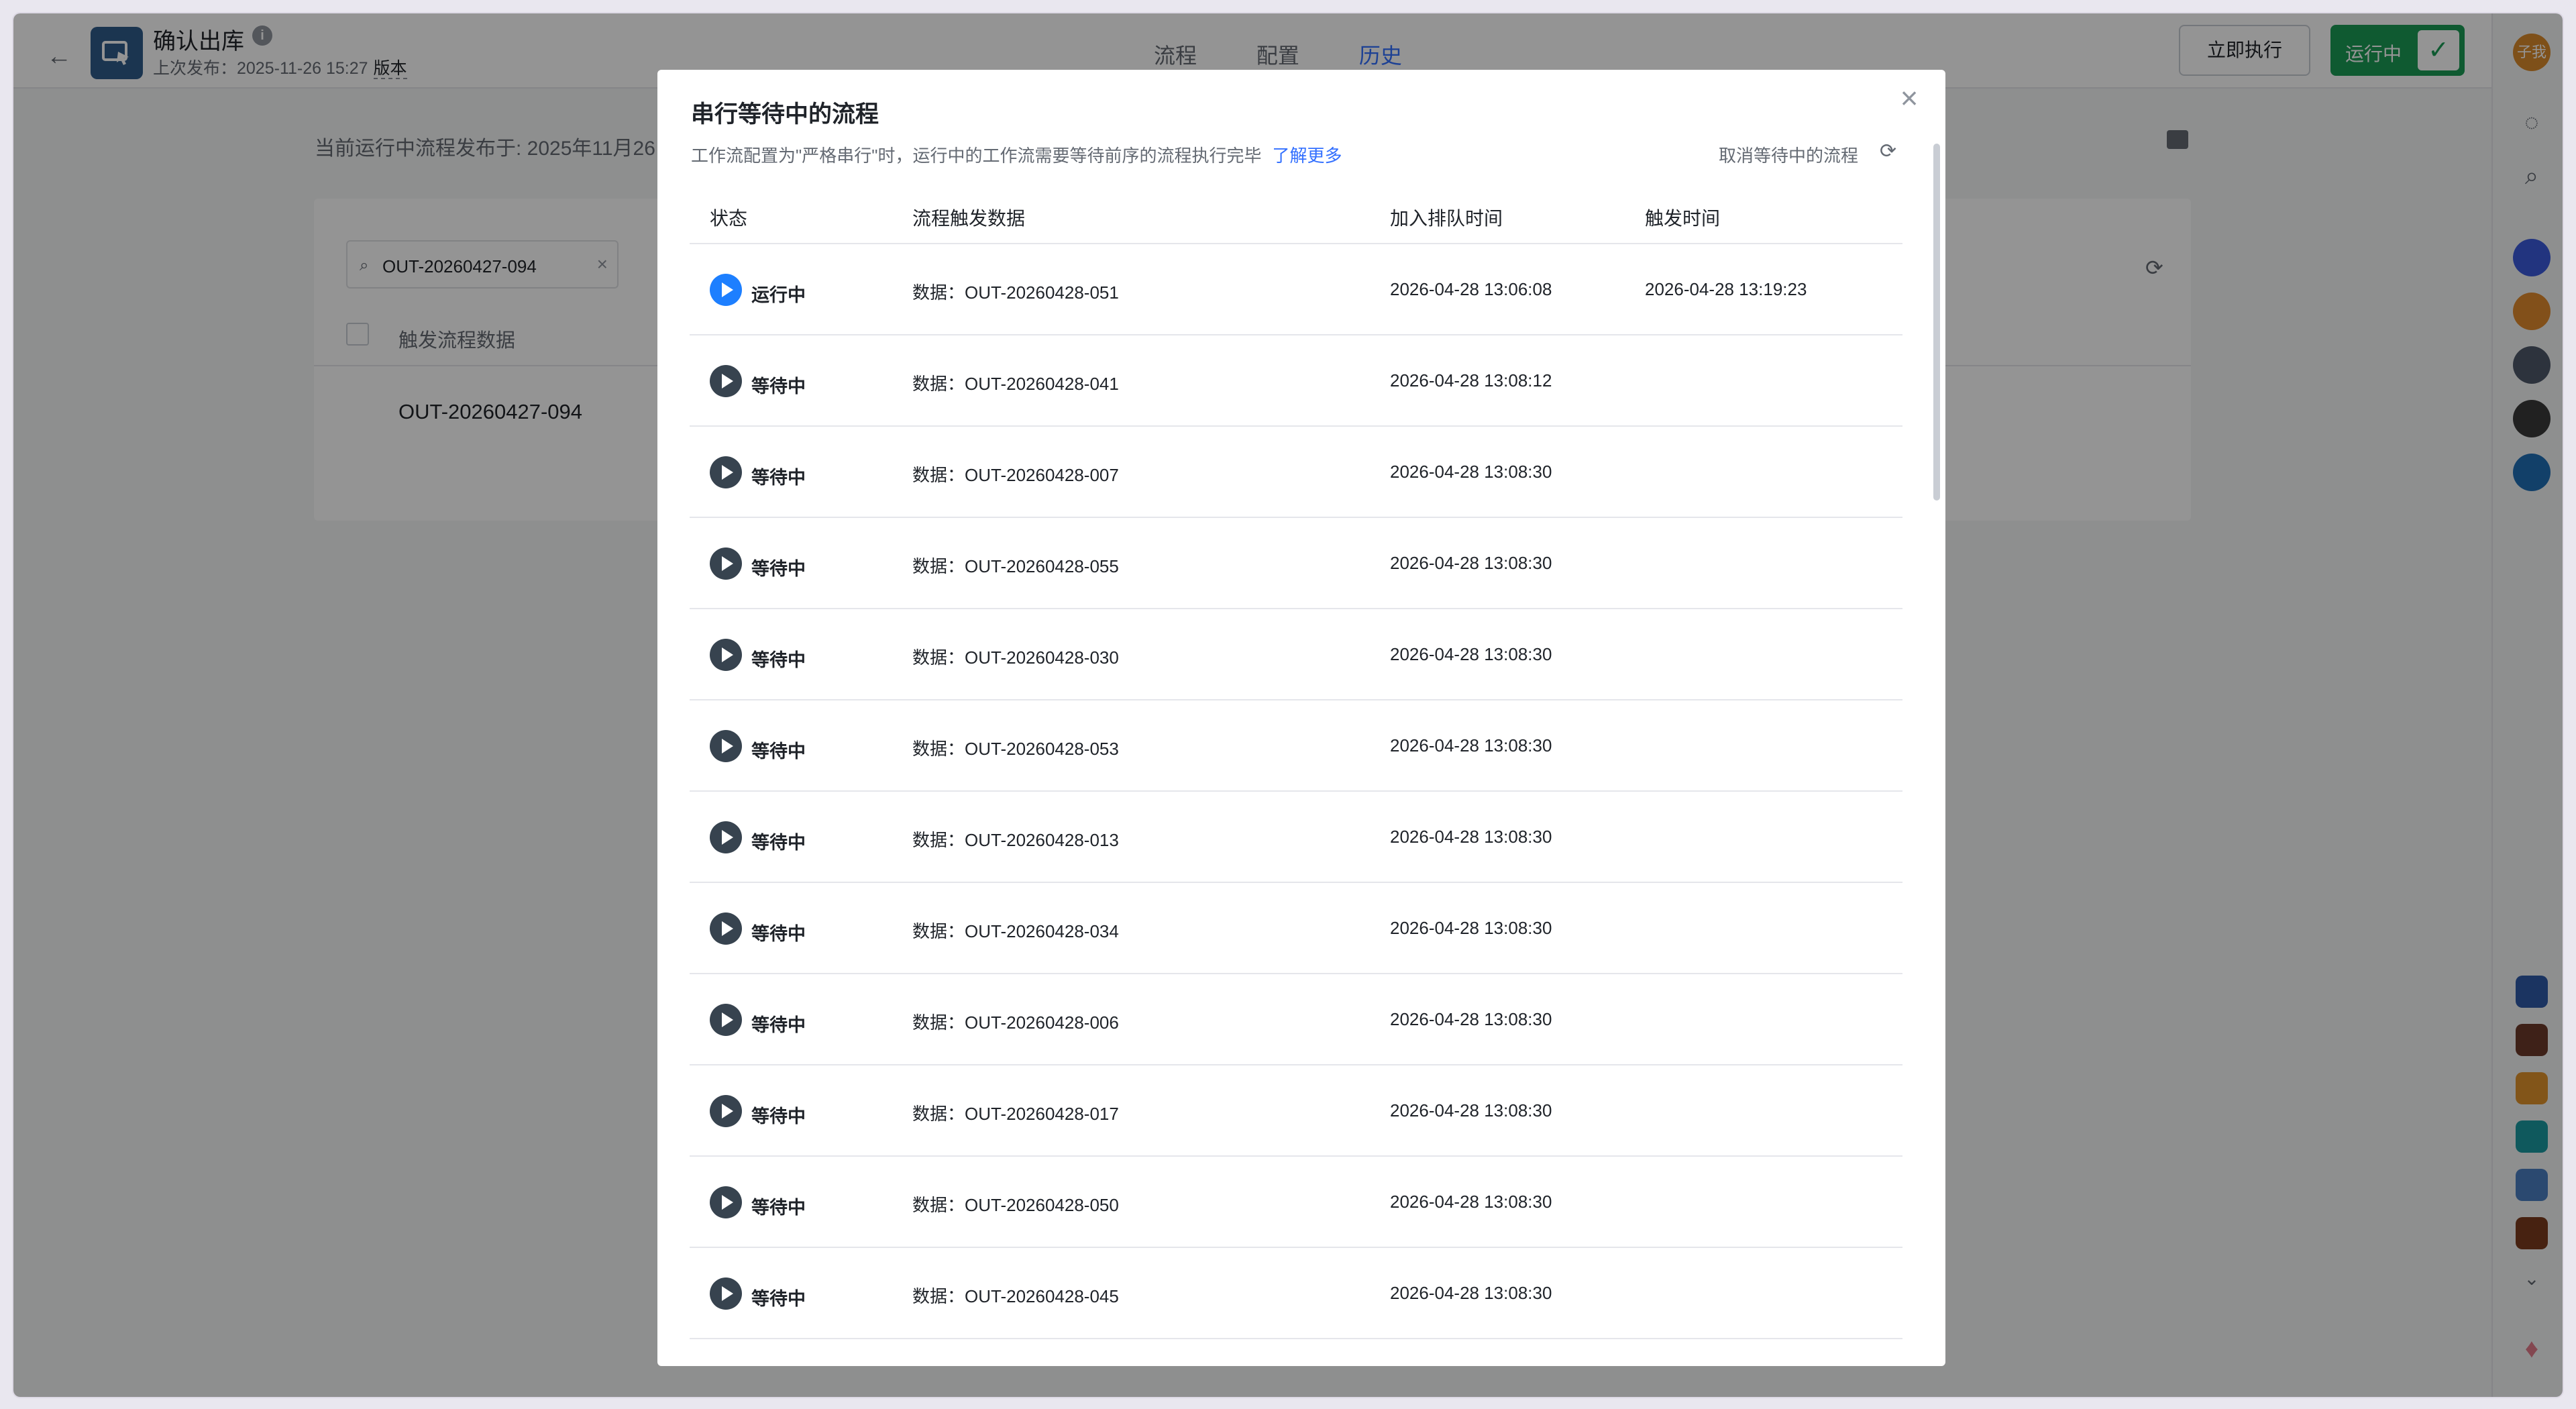 Image resolution: width=2576 pixels, height=1409 pixels. Describe the element at coordinates (785, 114) in the screenshot. I see `modal-title: 串行等待中的流程` at that location.